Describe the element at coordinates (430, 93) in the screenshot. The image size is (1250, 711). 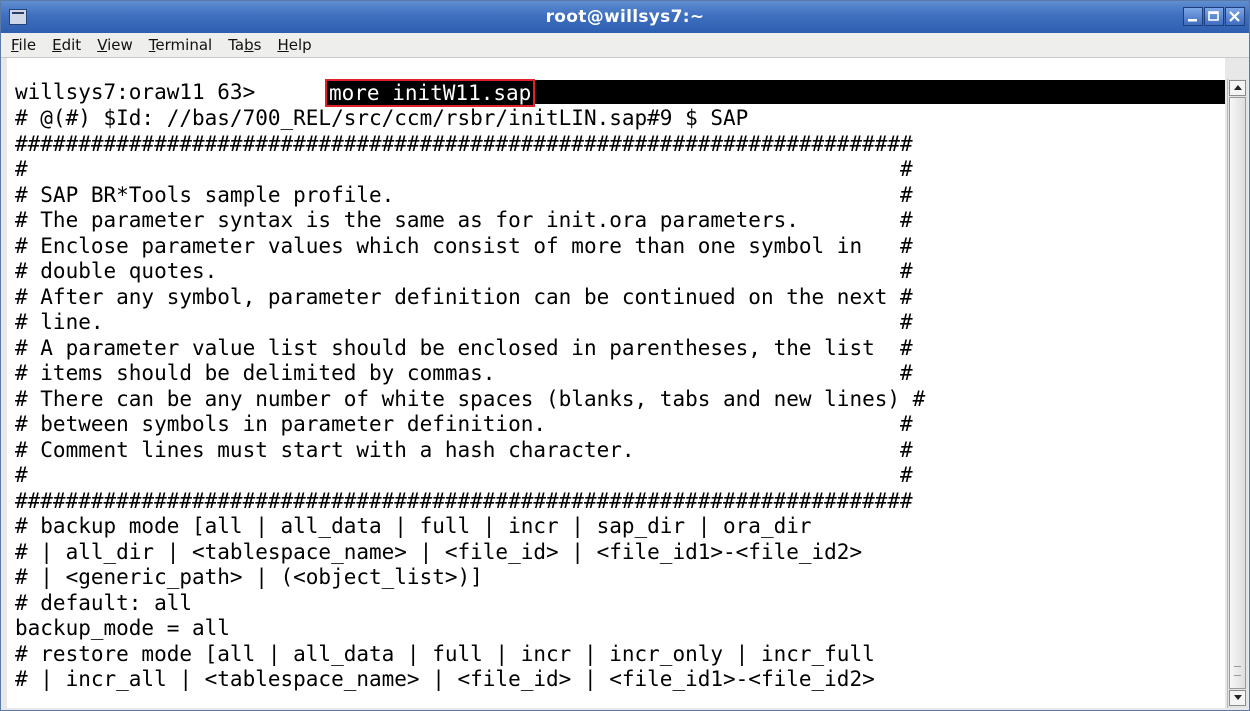
I see `command-text: more initW11.sap` at that location.